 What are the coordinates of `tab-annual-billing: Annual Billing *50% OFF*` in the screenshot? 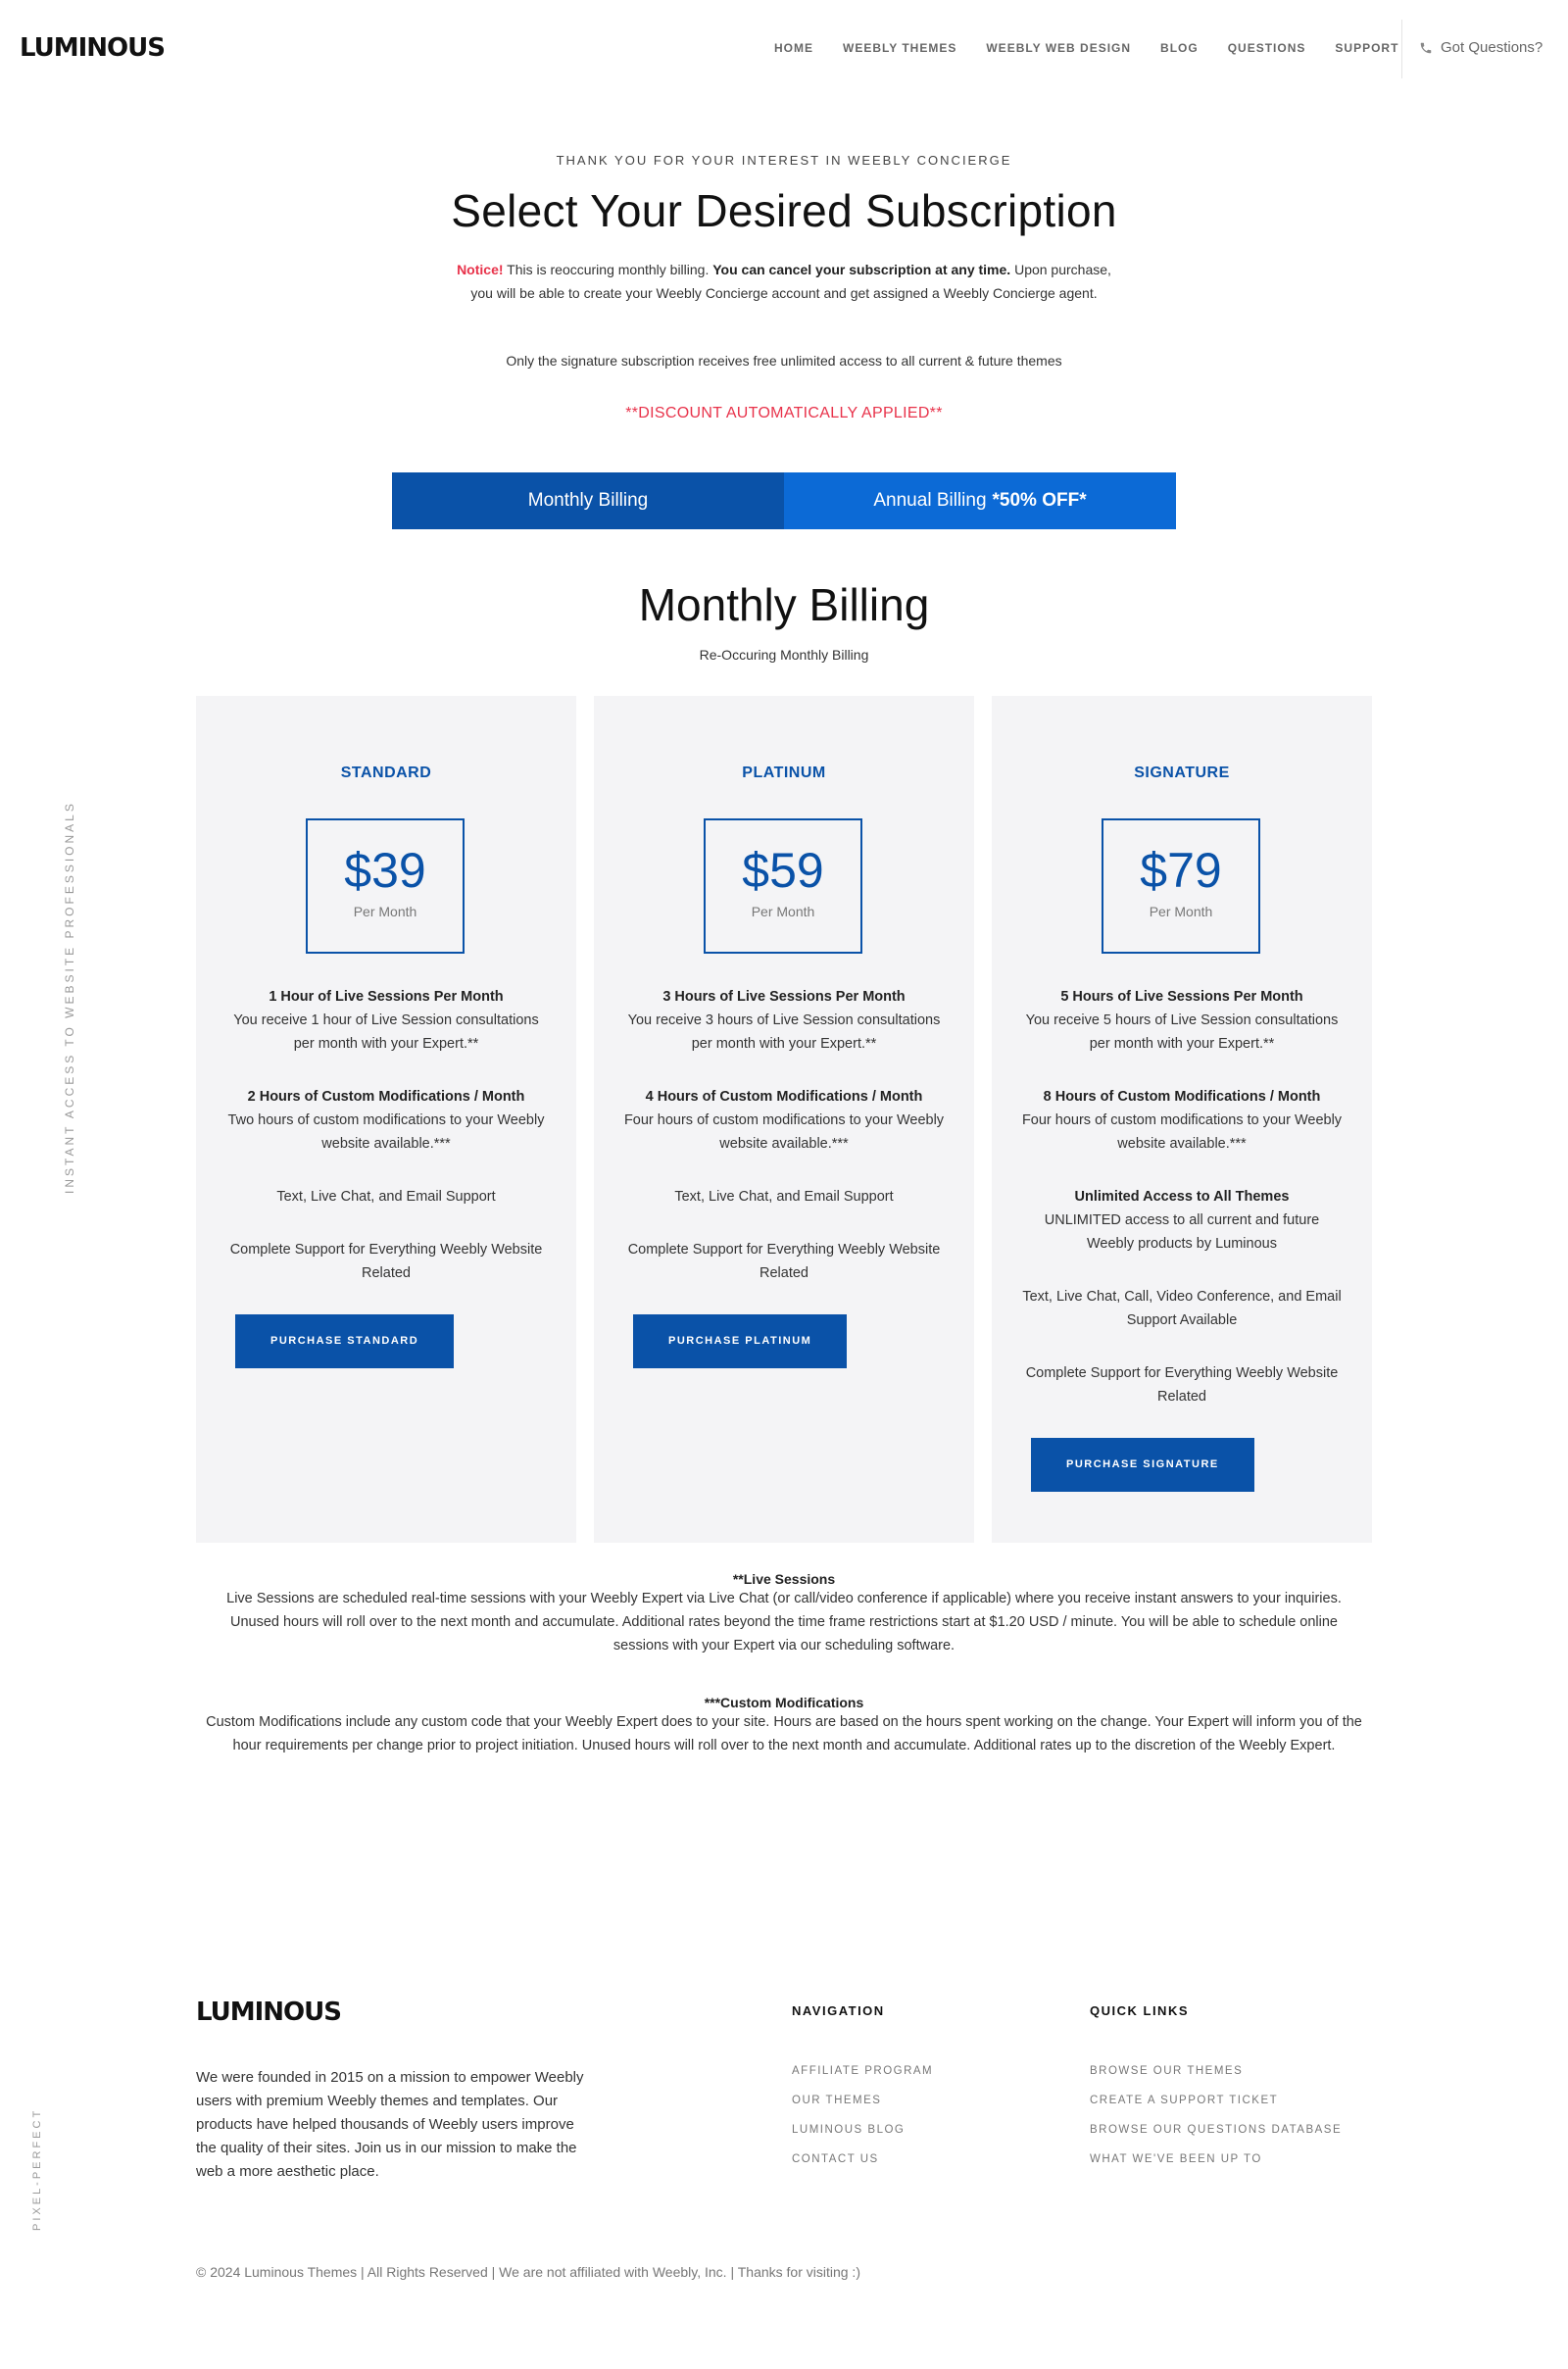 It's located at (980, 500).